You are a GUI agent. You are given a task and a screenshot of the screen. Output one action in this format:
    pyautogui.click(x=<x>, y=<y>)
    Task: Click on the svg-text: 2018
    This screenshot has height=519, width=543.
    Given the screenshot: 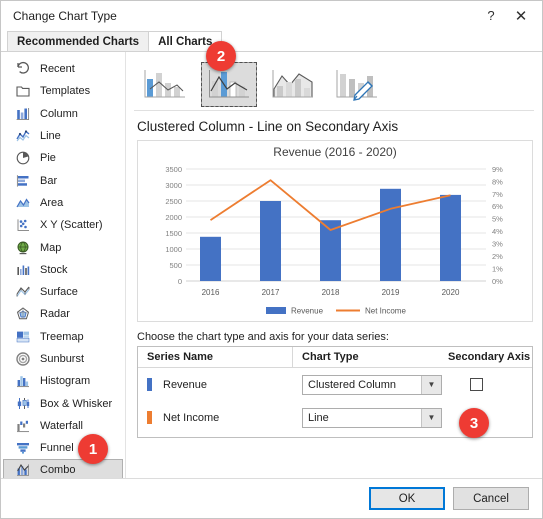 What is the action you would take?
    pyautogui.click(x=331, y=292)
    